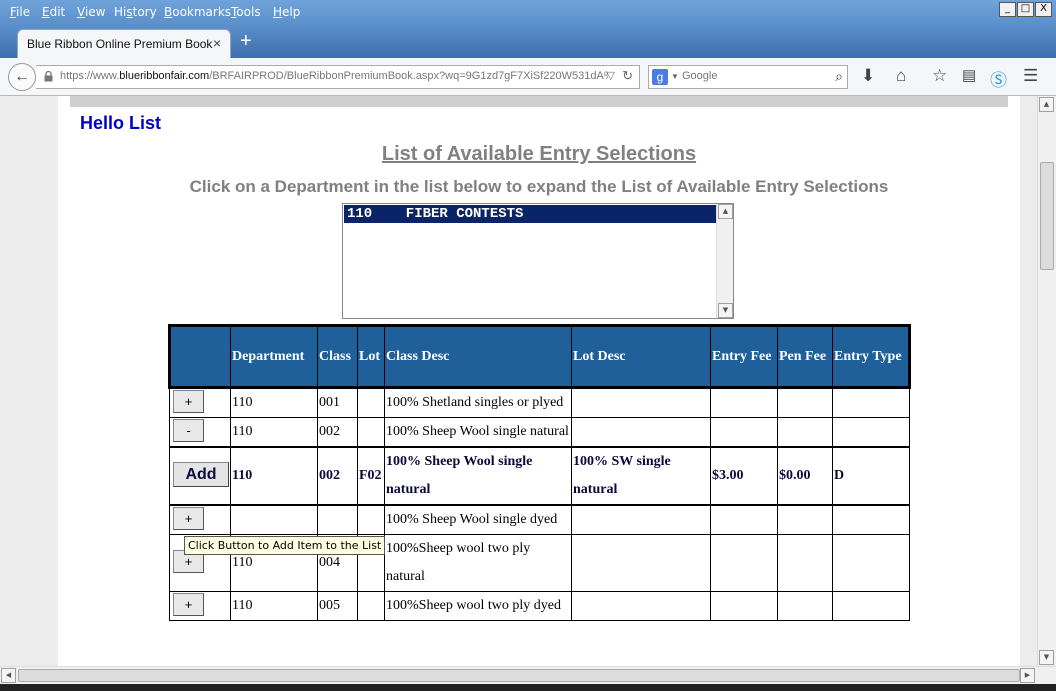 The height and width of the screenshot is (691, 1056). I want to click on class-cell, so click(337, 519).